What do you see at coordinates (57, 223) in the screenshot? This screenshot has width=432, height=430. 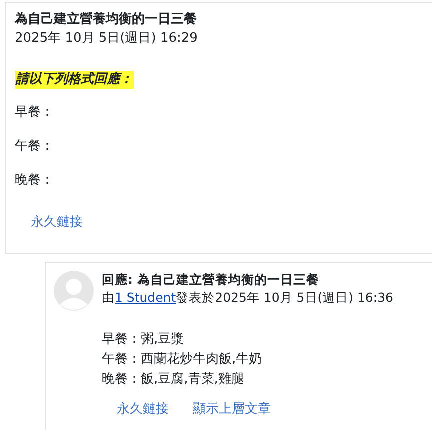 I see `post-link: 永久鏈接` at bounding box center [57, 223].